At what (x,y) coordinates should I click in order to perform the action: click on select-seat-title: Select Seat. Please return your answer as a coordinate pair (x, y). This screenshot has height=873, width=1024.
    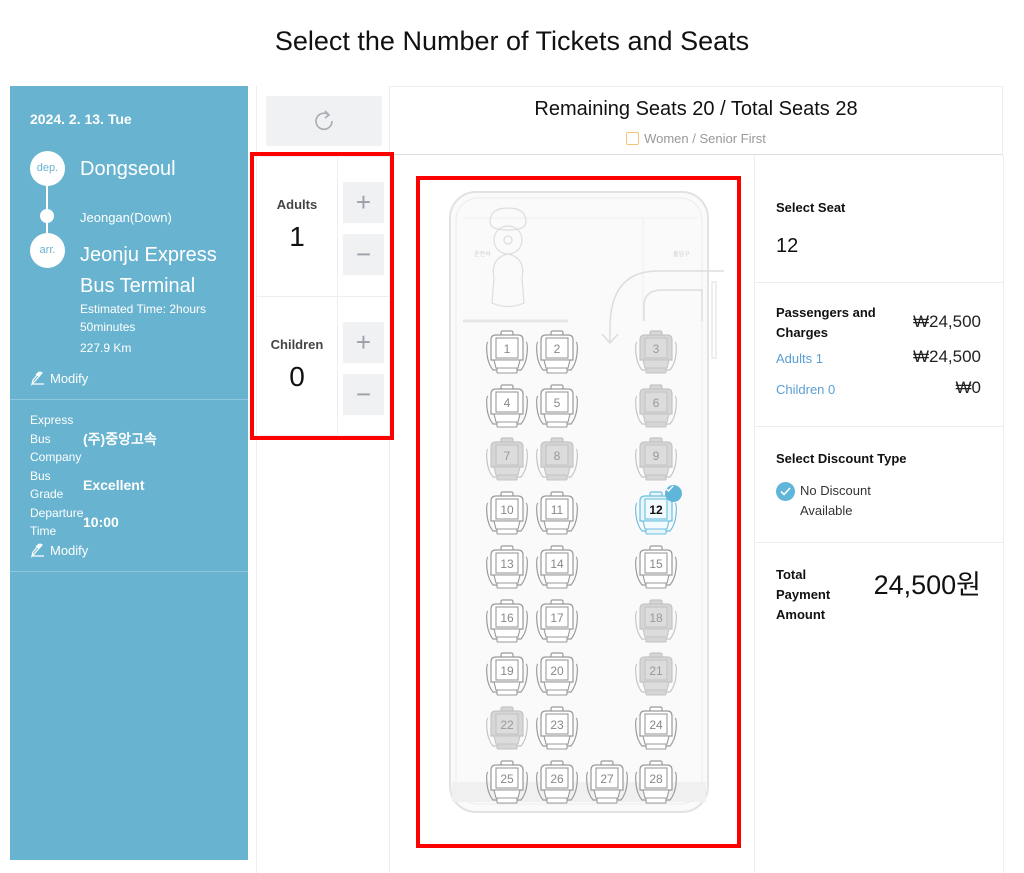
    Looking at the image, I should click on (811, 207).